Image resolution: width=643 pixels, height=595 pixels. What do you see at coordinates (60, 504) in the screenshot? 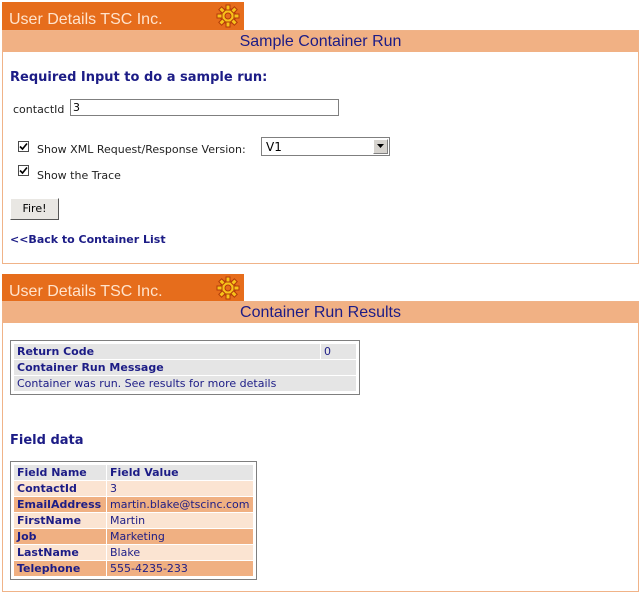
I see `field-name: EmailAddress` at bounding box center [60, 504].